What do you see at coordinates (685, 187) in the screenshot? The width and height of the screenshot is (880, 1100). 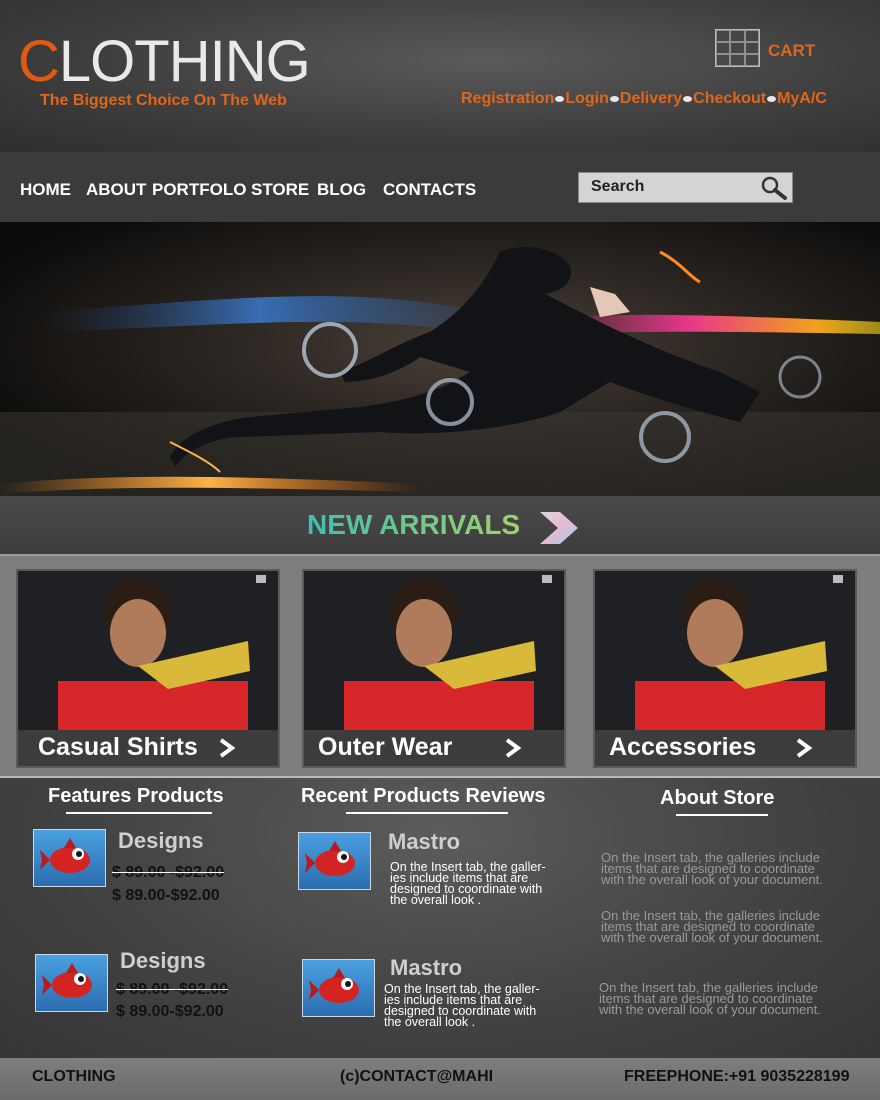 I see `search-box: Search` at bounding box center [685, 187].